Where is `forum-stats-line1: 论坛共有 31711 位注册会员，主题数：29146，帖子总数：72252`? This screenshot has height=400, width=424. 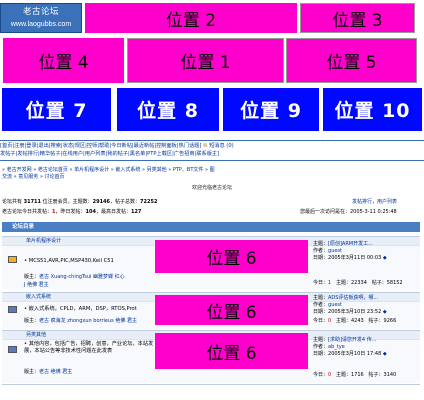
forum-stats-line1: 论坛共有 31711 位注册会员，主题数：29146，帖子总数：72252 is located at coordinates (80, 202).